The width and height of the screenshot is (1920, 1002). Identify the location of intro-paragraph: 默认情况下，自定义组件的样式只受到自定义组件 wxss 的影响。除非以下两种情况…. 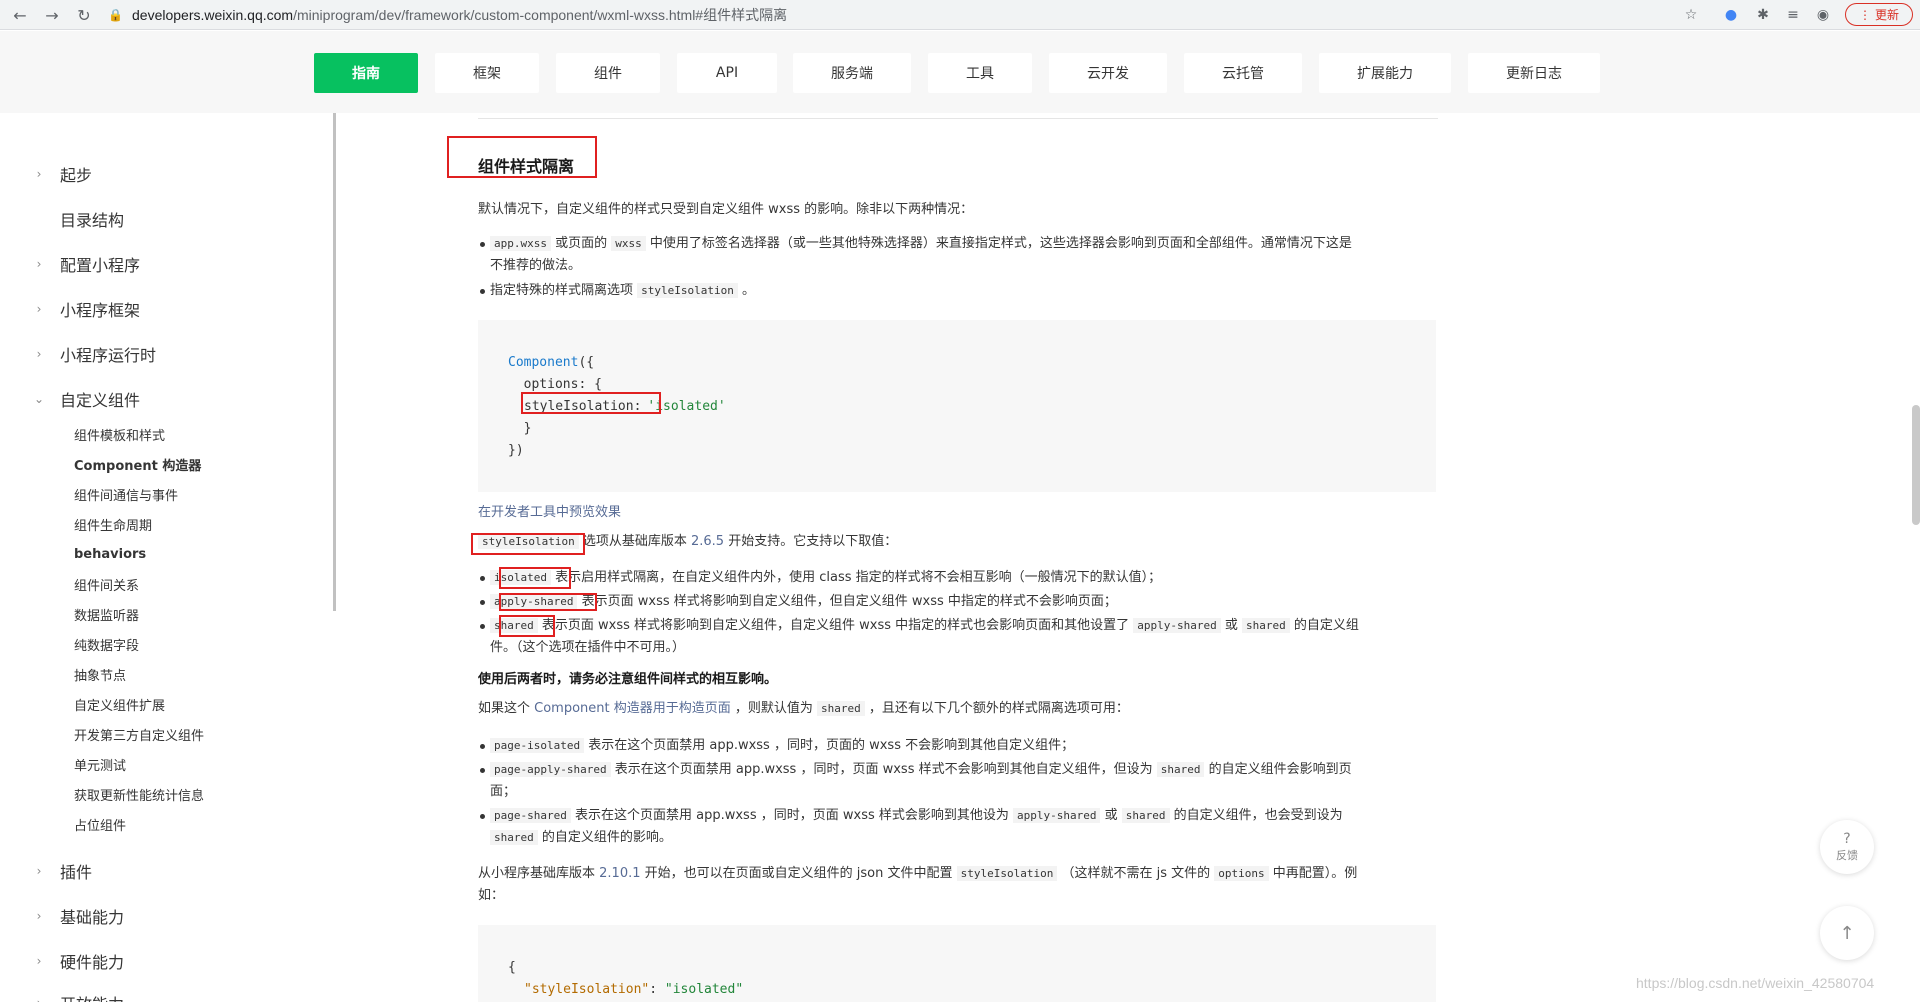
(726, 209).